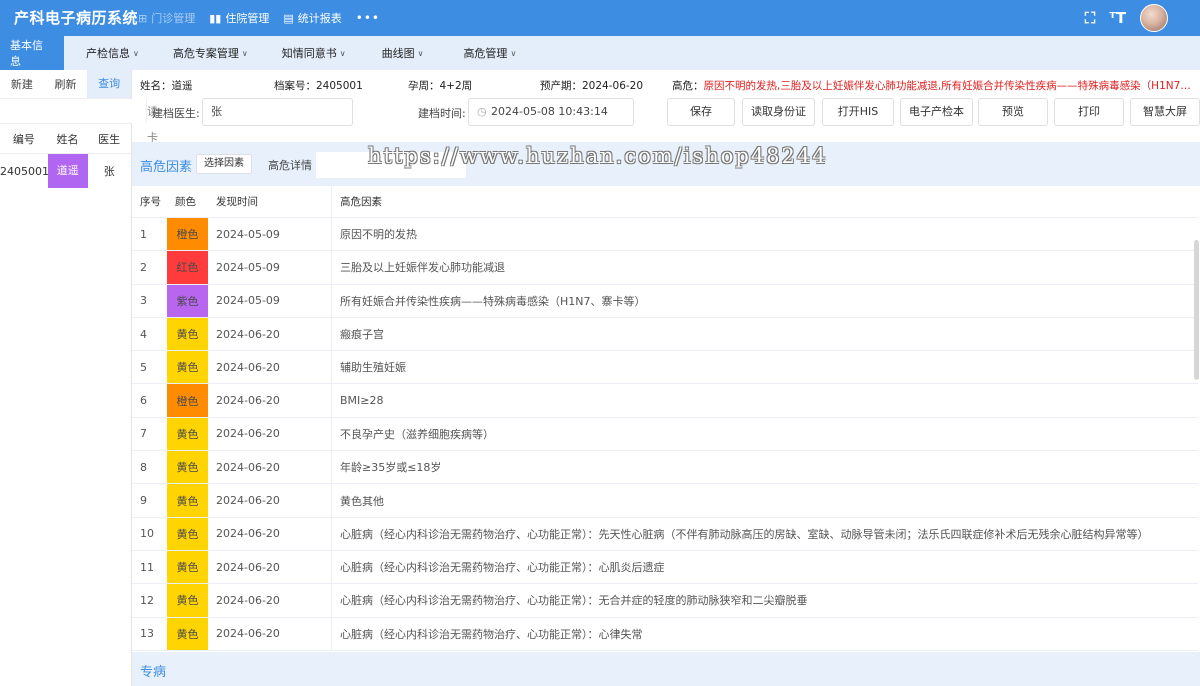  Describe the element at coordinates (858, 112) in the screenshot. I see `open-his-button: 打开HIS` at that location.